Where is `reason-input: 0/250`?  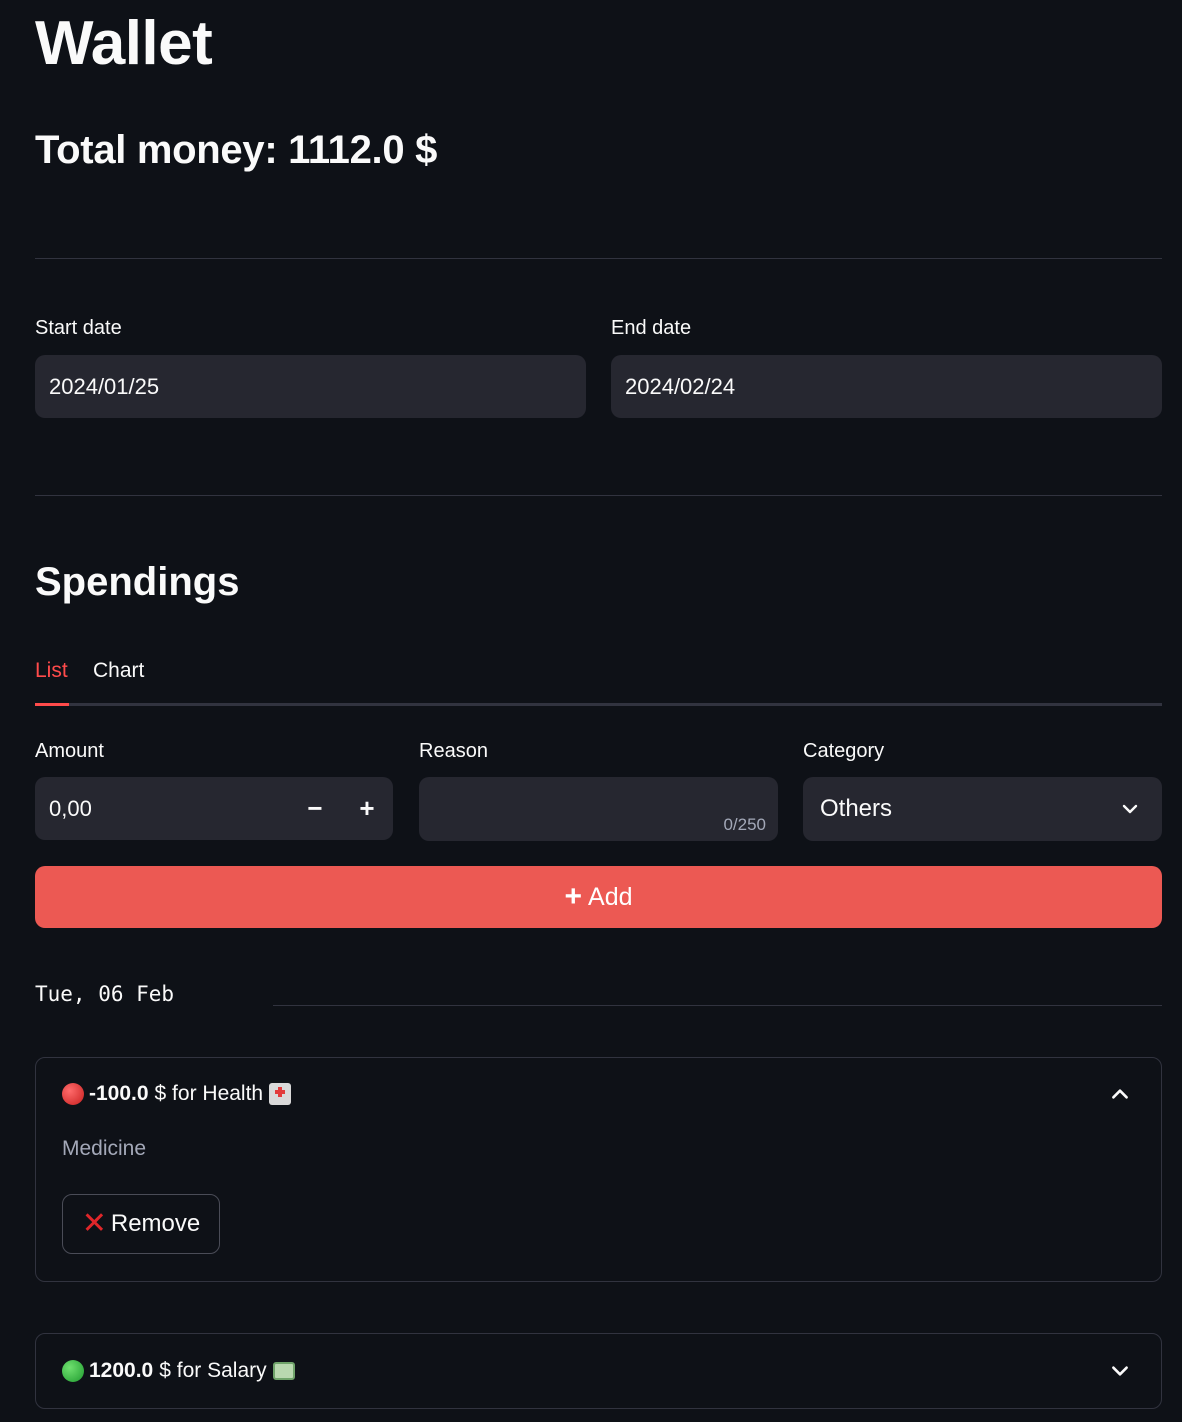
reason-input: 0/250 is located at coordinates (598, 809).